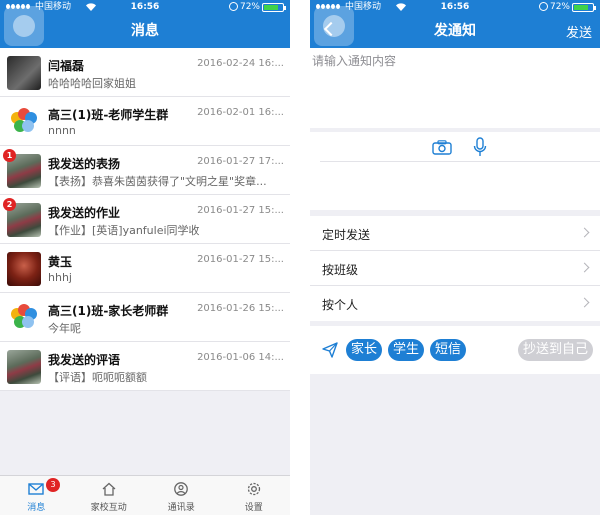  I want to click on home-icon, so click(109, 488).